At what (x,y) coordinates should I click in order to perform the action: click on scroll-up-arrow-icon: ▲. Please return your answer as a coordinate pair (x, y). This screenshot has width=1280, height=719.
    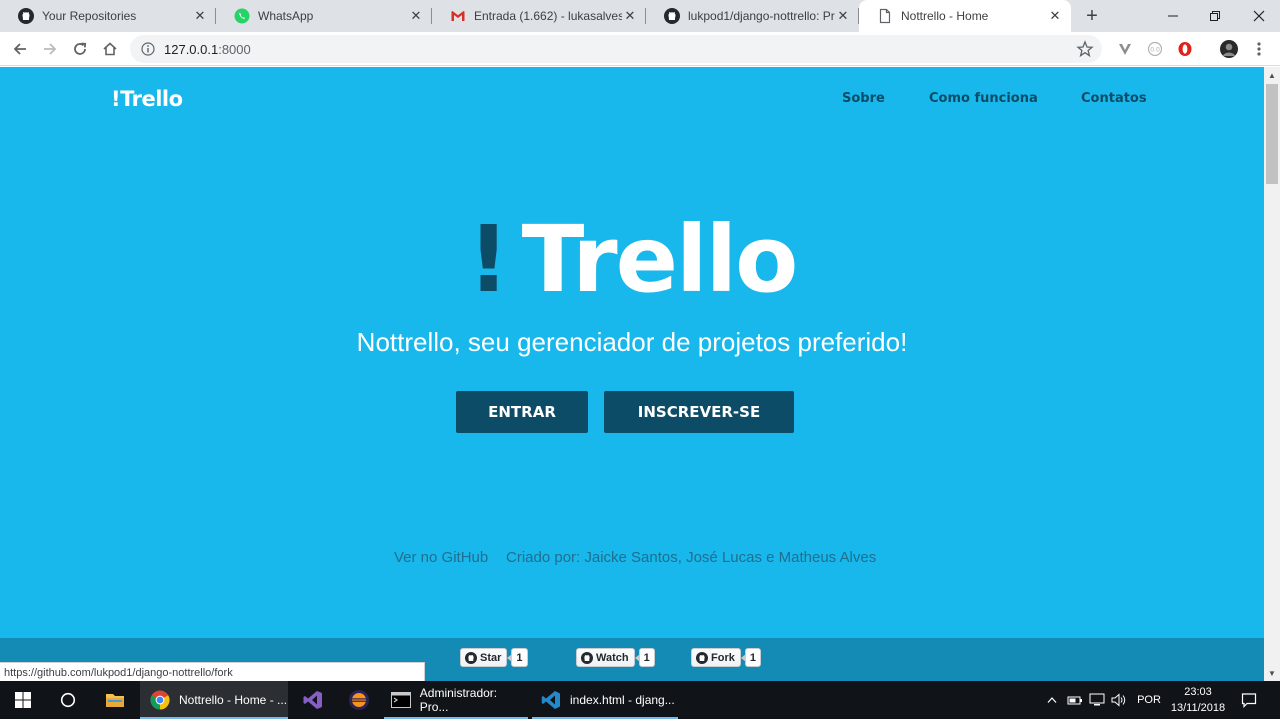
    Looking at the image, I should click on (1272, 75).